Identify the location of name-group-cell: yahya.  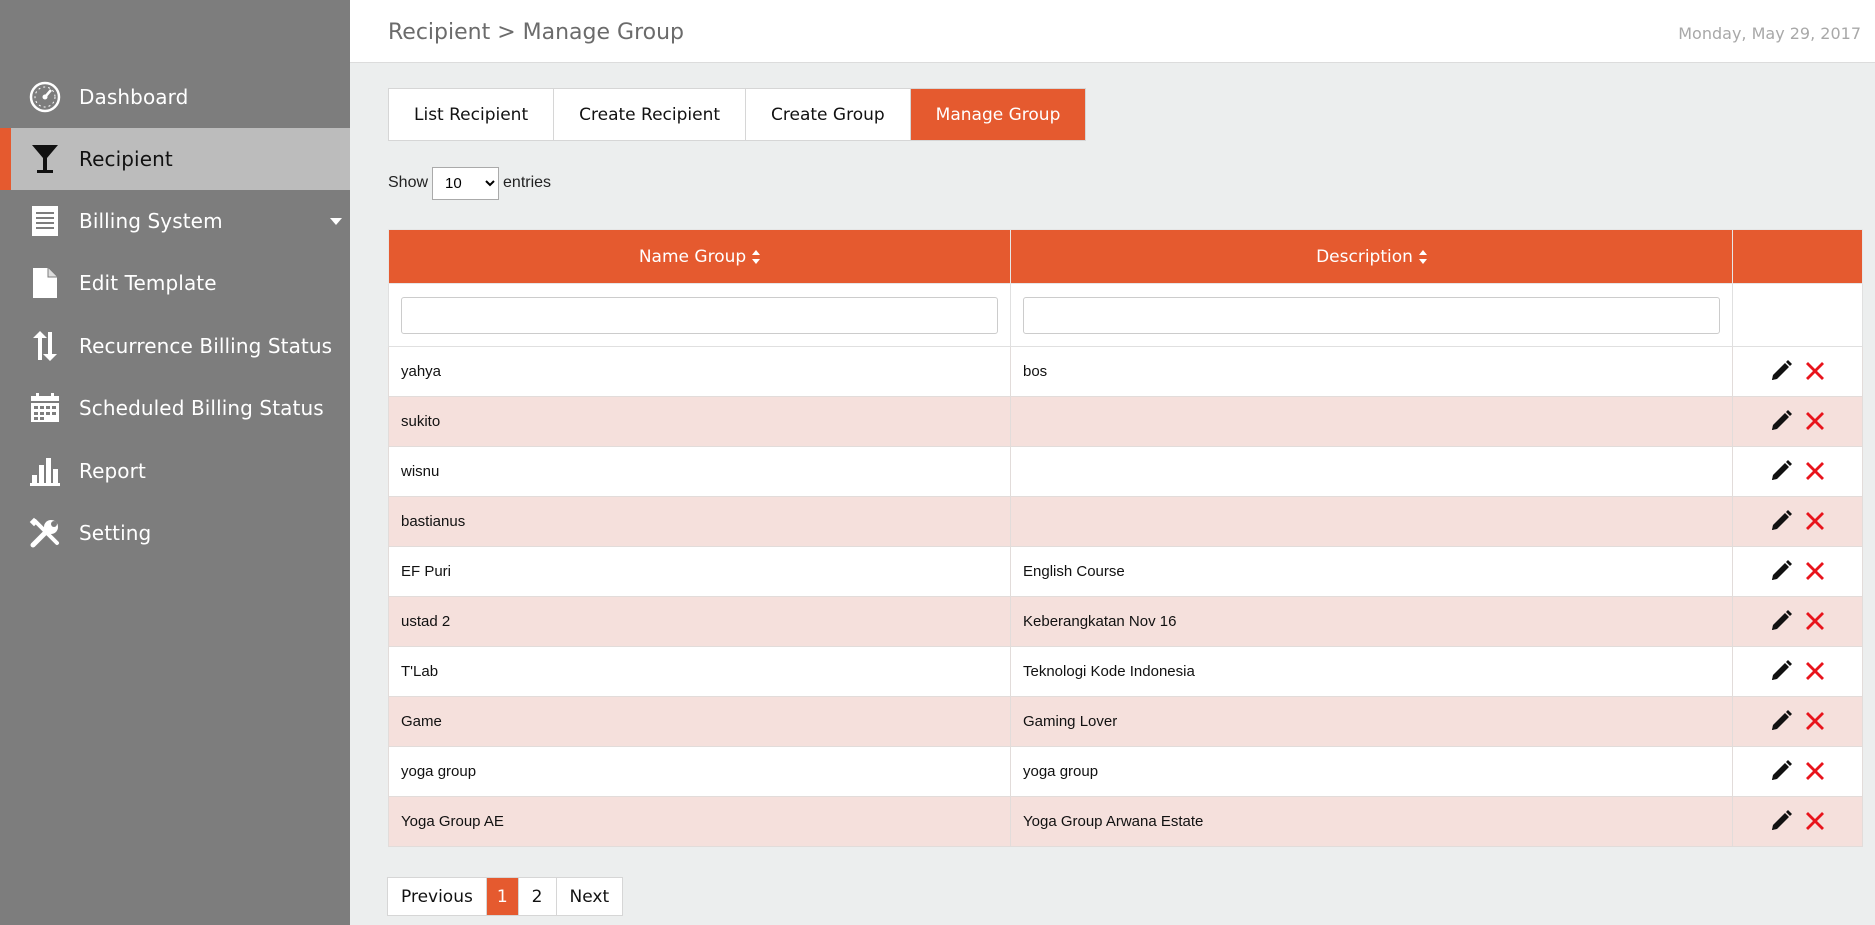
(699, 371).